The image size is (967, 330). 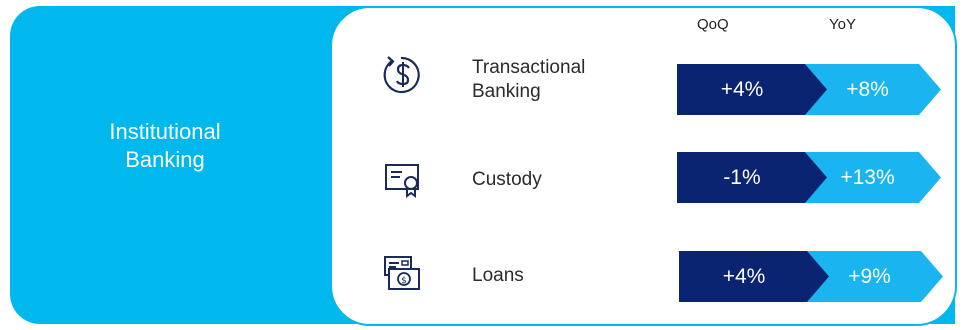 What do you see at coordinates (498, 275) in the screenshot?
I see `row-label-loans: Loans` at bounding box center [498, 275].